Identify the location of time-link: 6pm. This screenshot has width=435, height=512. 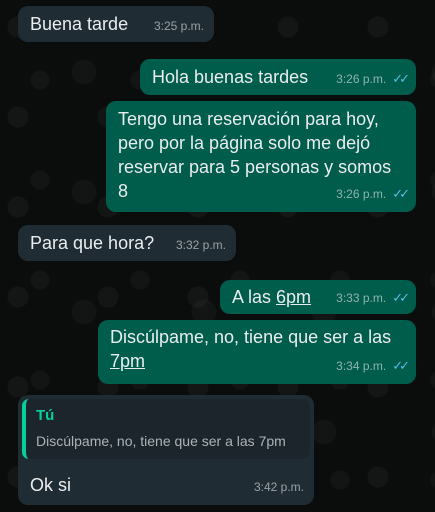
(293, 297).